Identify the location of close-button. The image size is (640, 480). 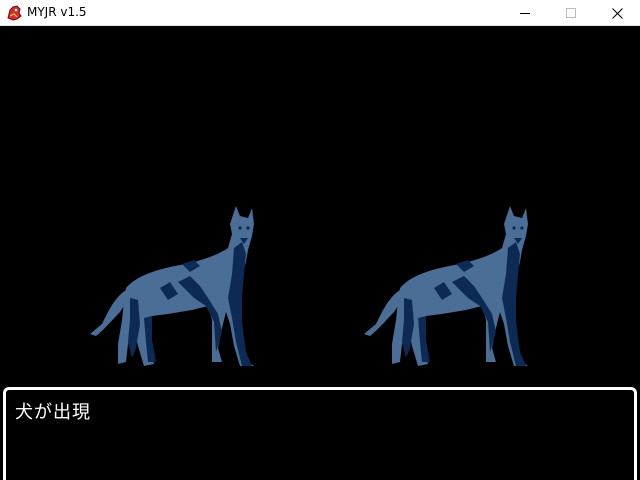
(617, 13).